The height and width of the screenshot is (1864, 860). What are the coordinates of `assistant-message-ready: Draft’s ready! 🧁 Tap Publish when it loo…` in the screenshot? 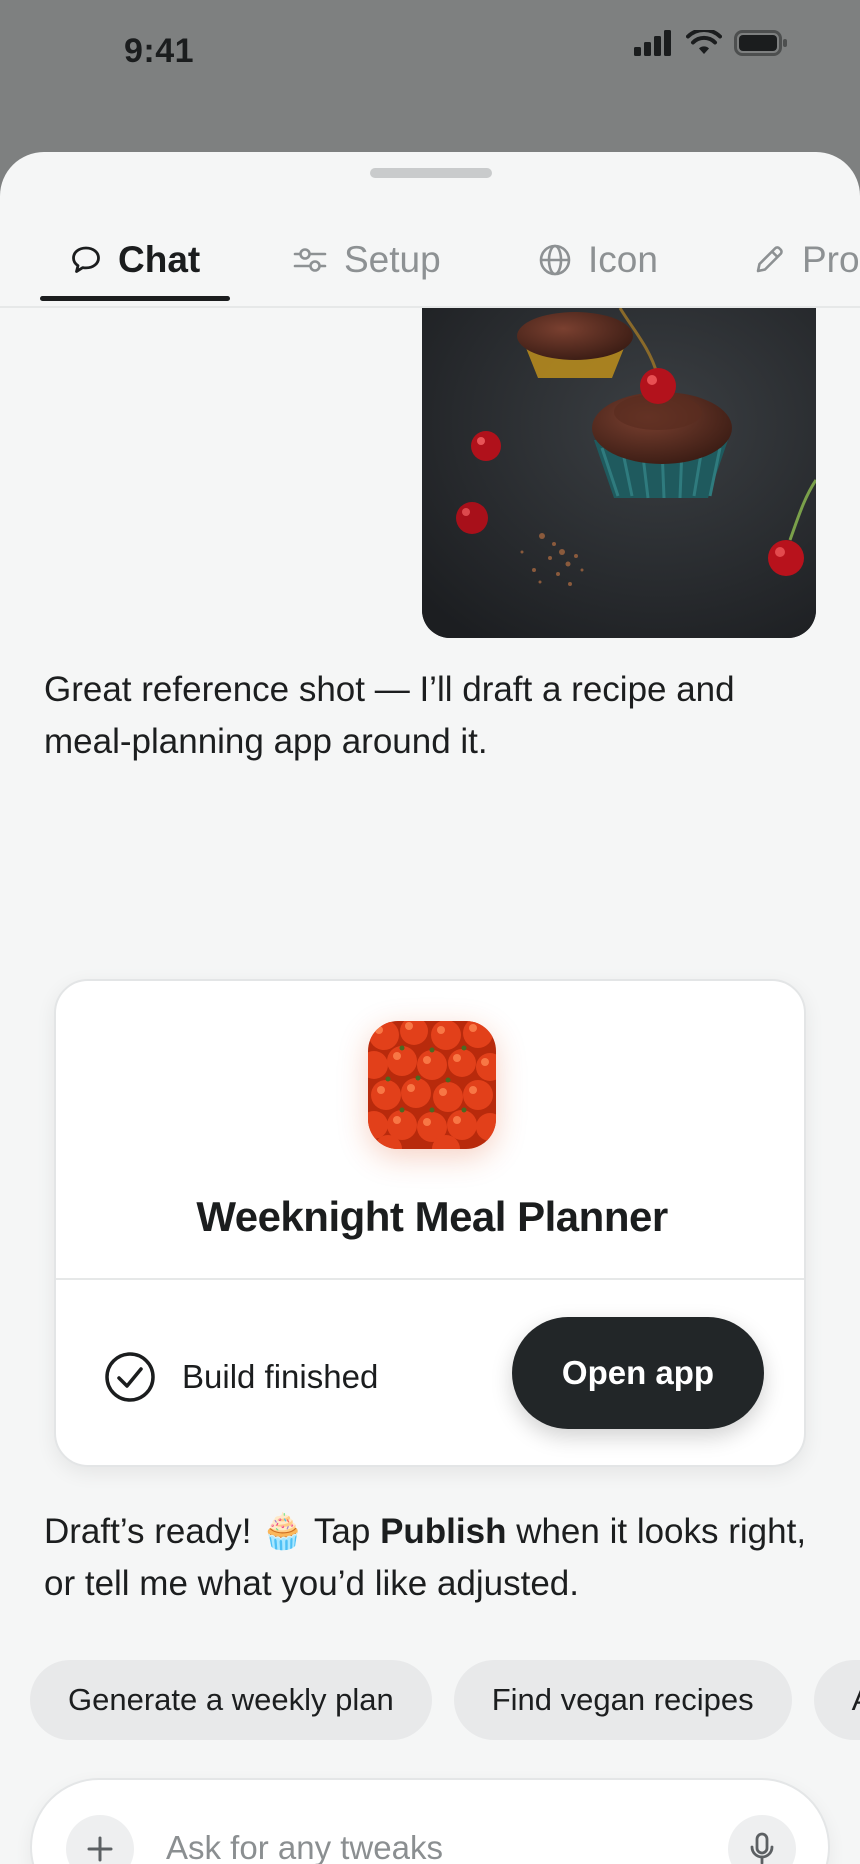 It's located at (434, 1558).